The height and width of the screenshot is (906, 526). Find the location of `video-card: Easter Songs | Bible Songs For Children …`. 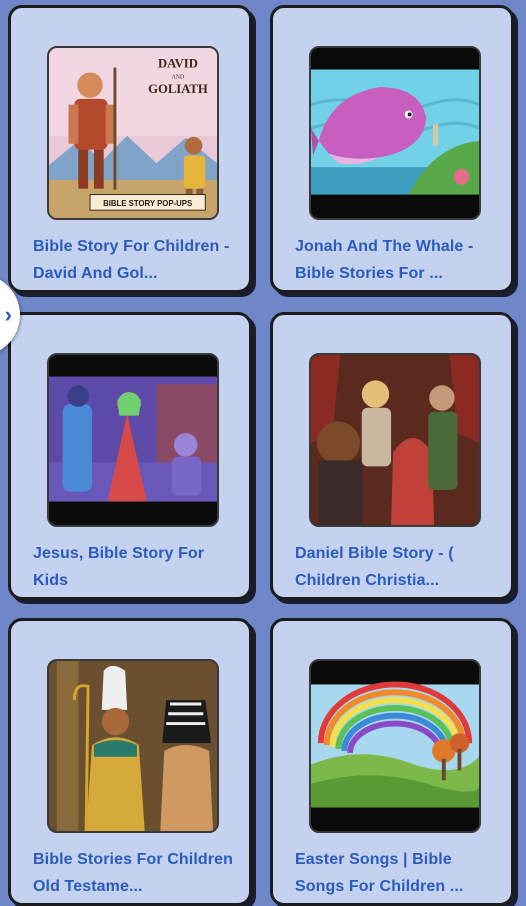

video-card: Easter Songs | Bible Songs For Children … is located at coordinates (392, 762).